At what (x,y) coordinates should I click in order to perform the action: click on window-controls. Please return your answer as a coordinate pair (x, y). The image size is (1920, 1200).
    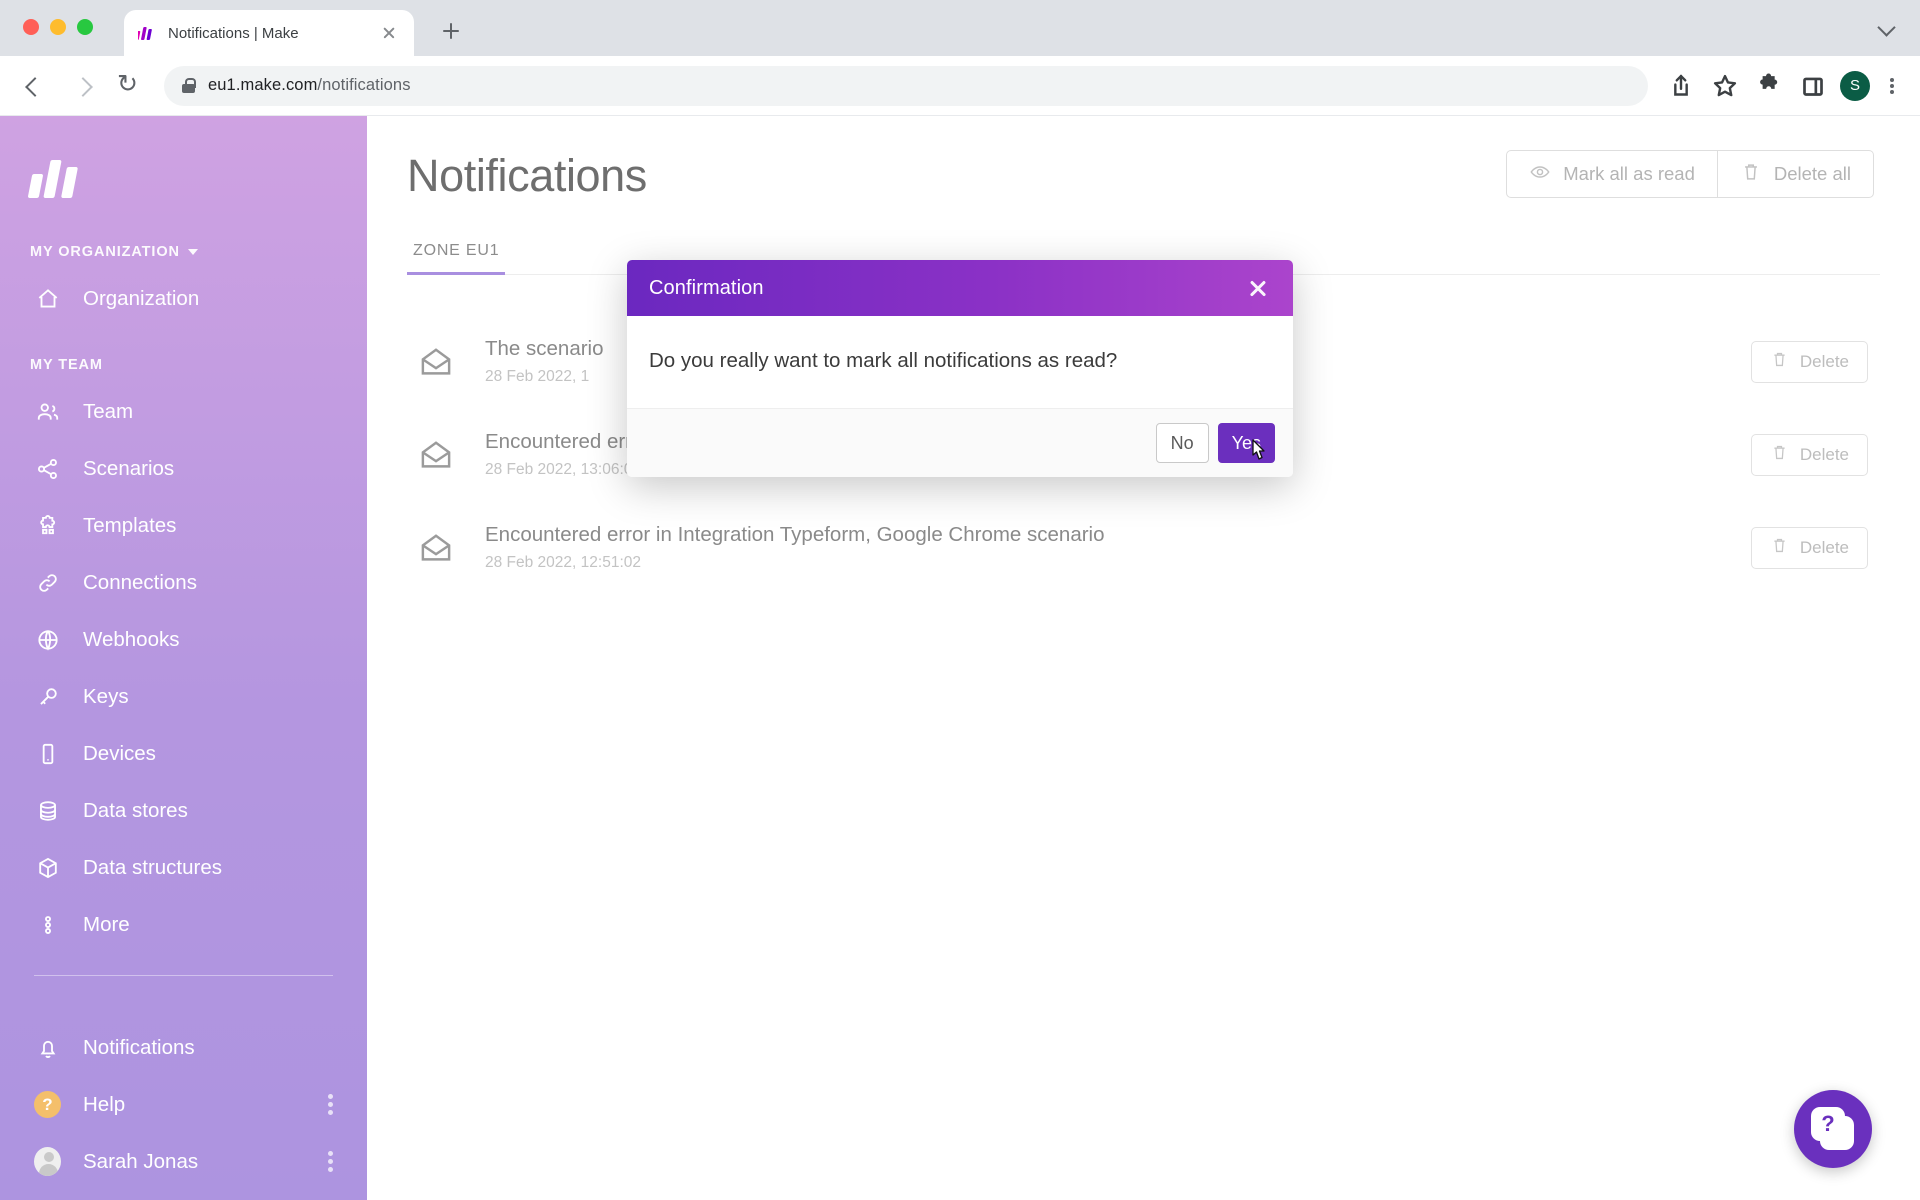
    Looking at the image, I should click on (58, 27).